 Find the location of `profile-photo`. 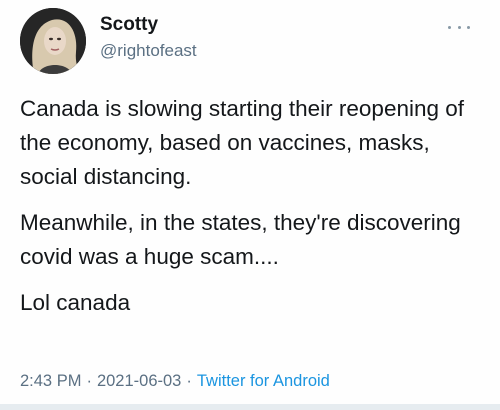

profile-photo is located at coordinates (53, 41).